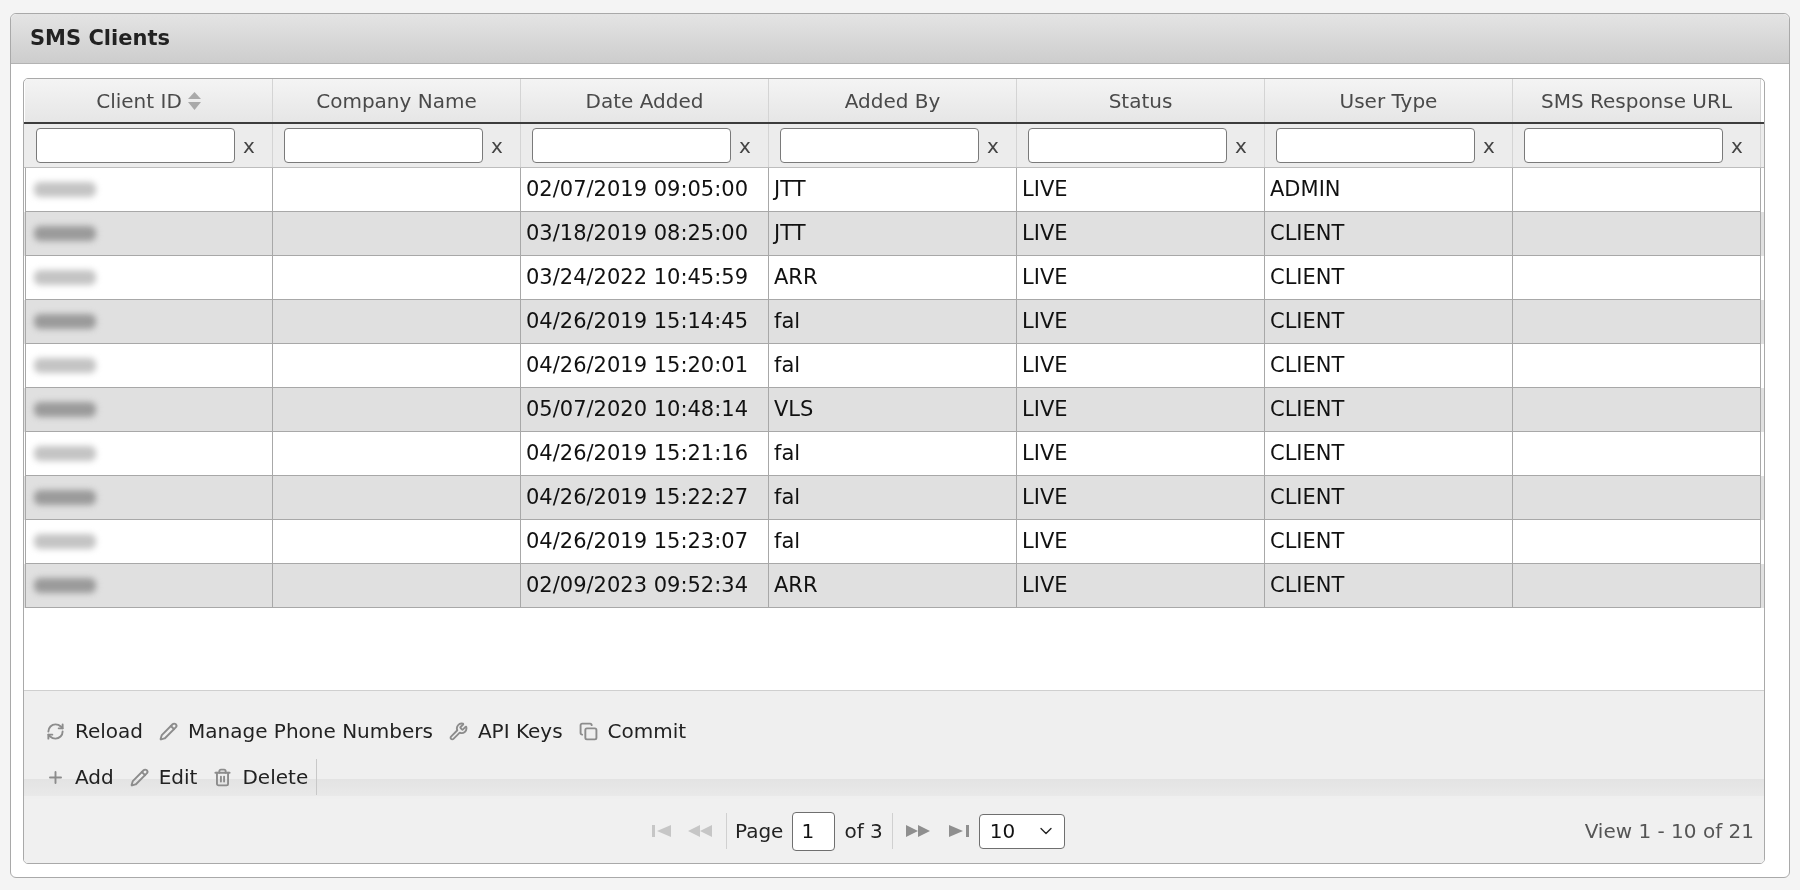 Image resolution: width=1800 pixels, height=890 pixels. Describe the element at coordinates (894, 278) in the screenshot. I see `table-row: 03/24/2022 10:45:59 ARR LIVE CLIENT` at that location.